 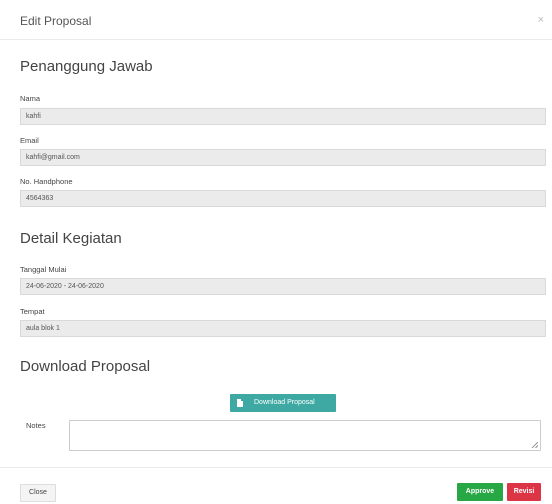 What do you see at coordinates (46, 181) in the screenshot?
I see `no-handphone-label: No. Handphone` at bounding box center [46, 181].